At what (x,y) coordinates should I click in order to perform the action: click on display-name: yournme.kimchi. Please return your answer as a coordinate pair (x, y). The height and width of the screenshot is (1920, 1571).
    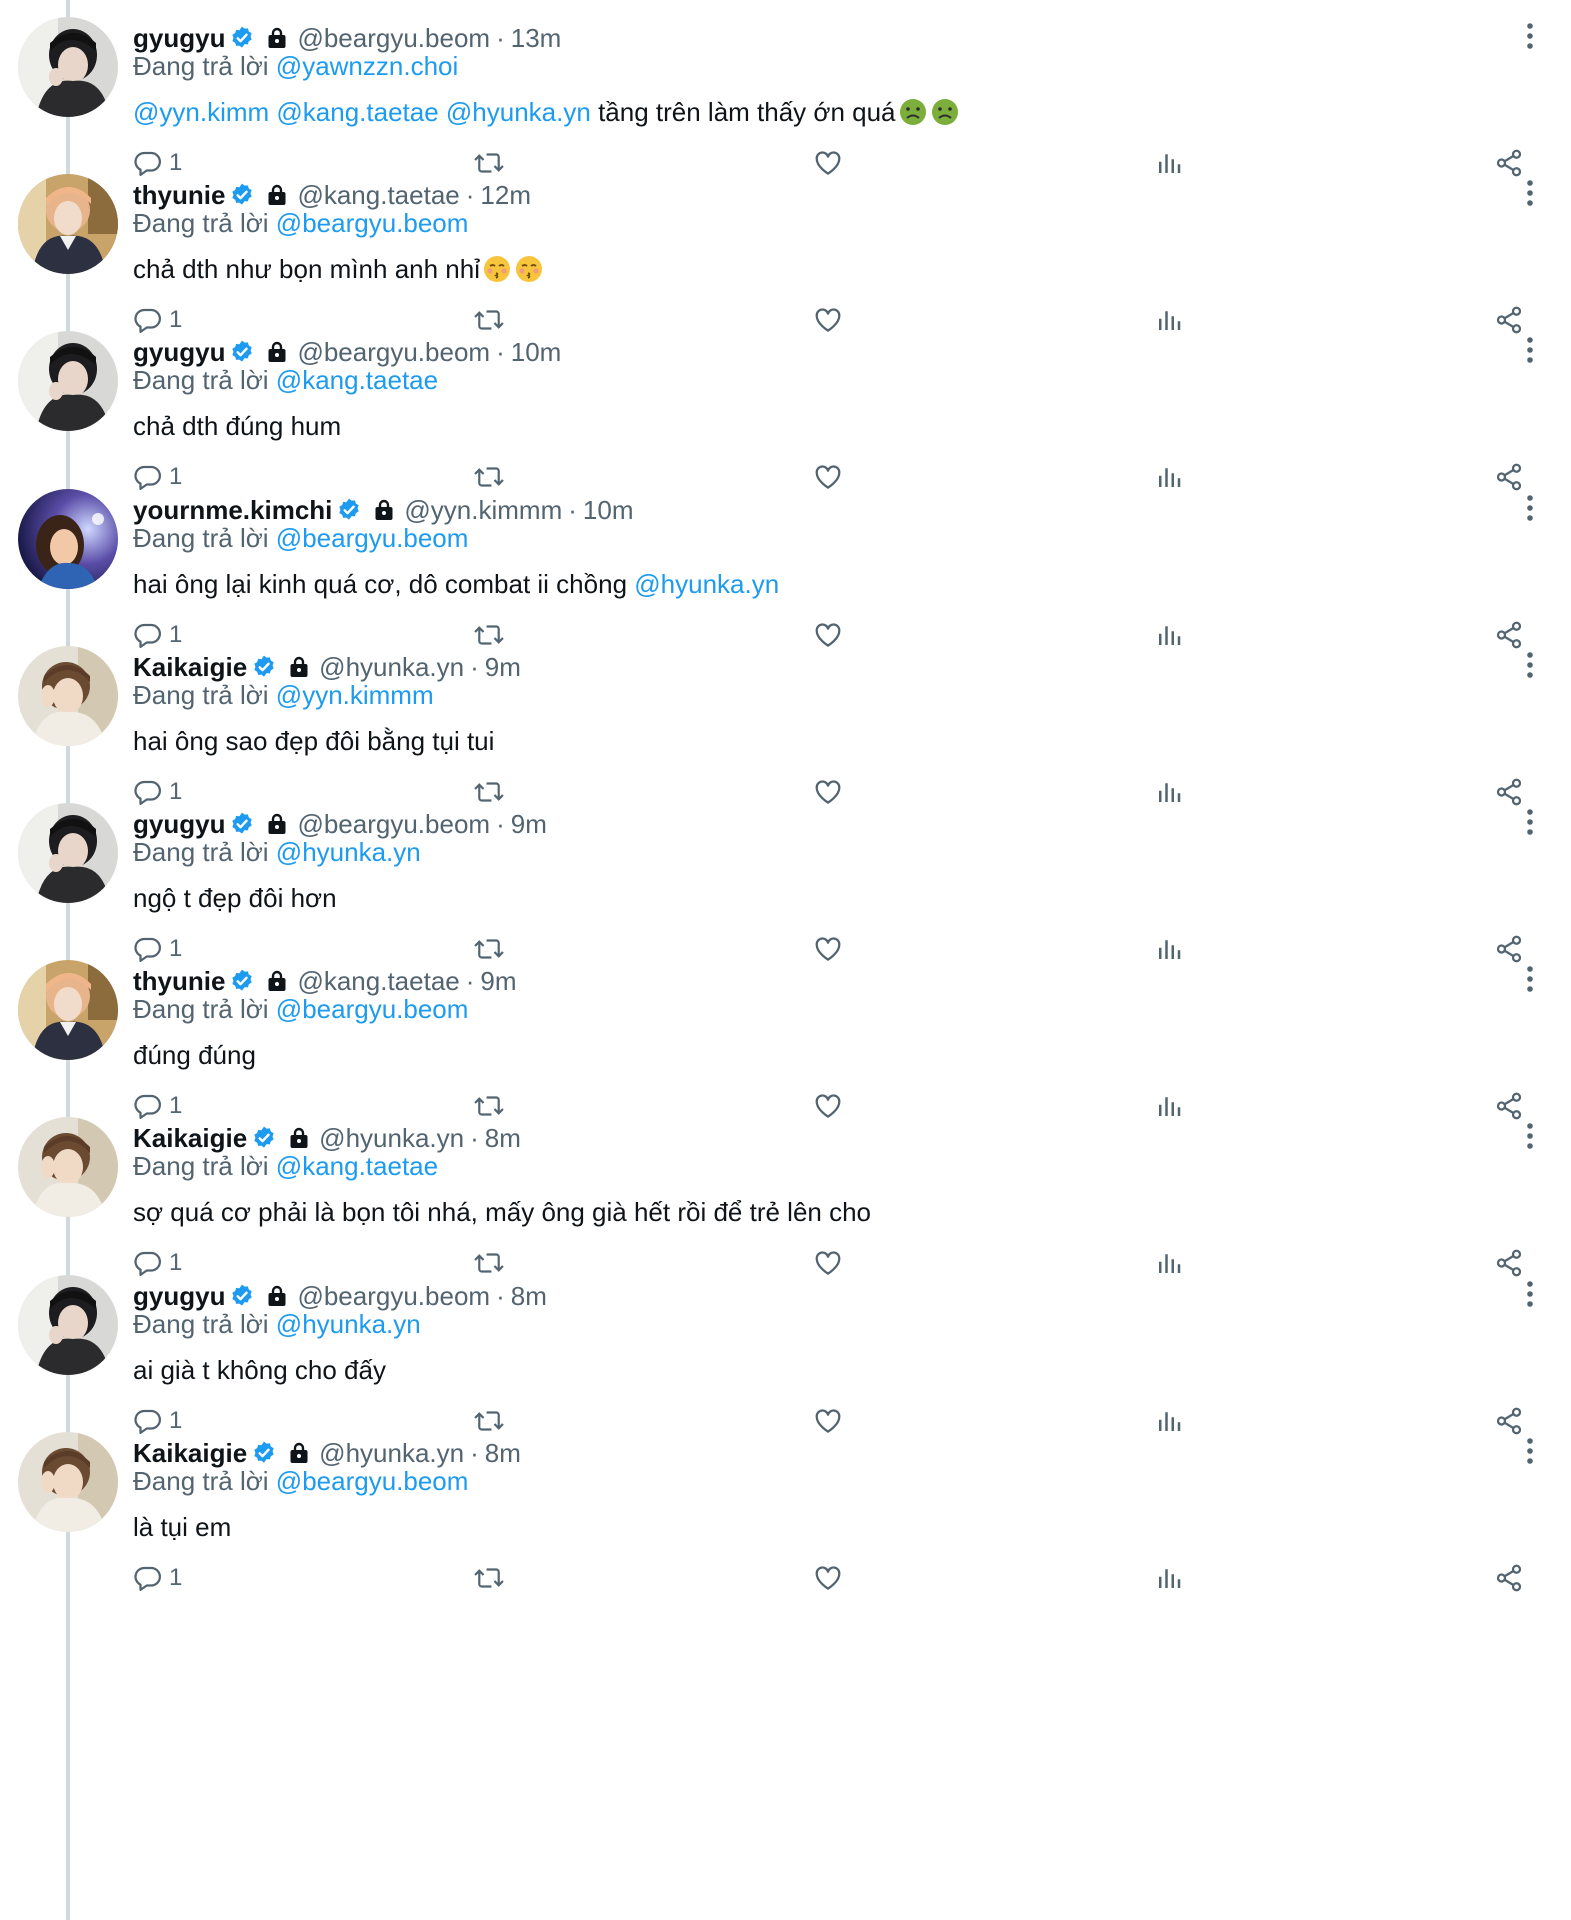
    Looking at the image, I should click on (232, 510).